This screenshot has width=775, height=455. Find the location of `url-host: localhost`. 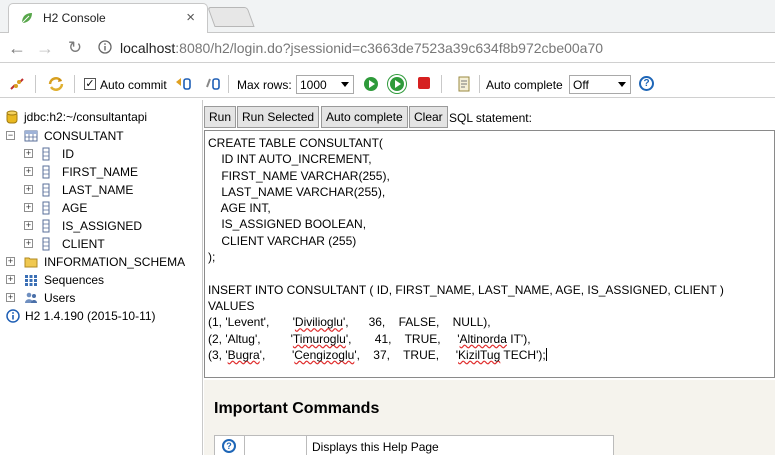

url-host: localhost is located at coordinates (148, 48).